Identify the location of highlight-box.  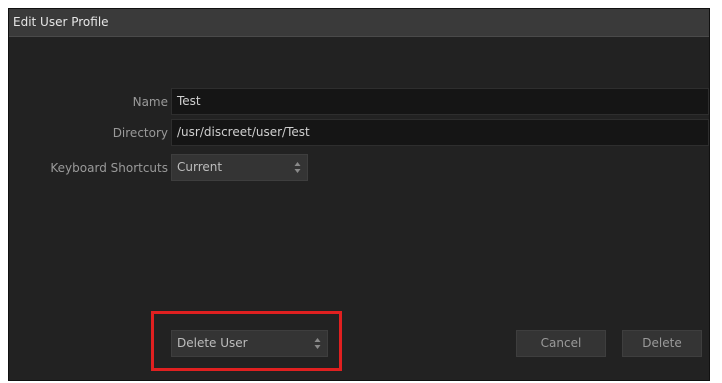
(246, 341).